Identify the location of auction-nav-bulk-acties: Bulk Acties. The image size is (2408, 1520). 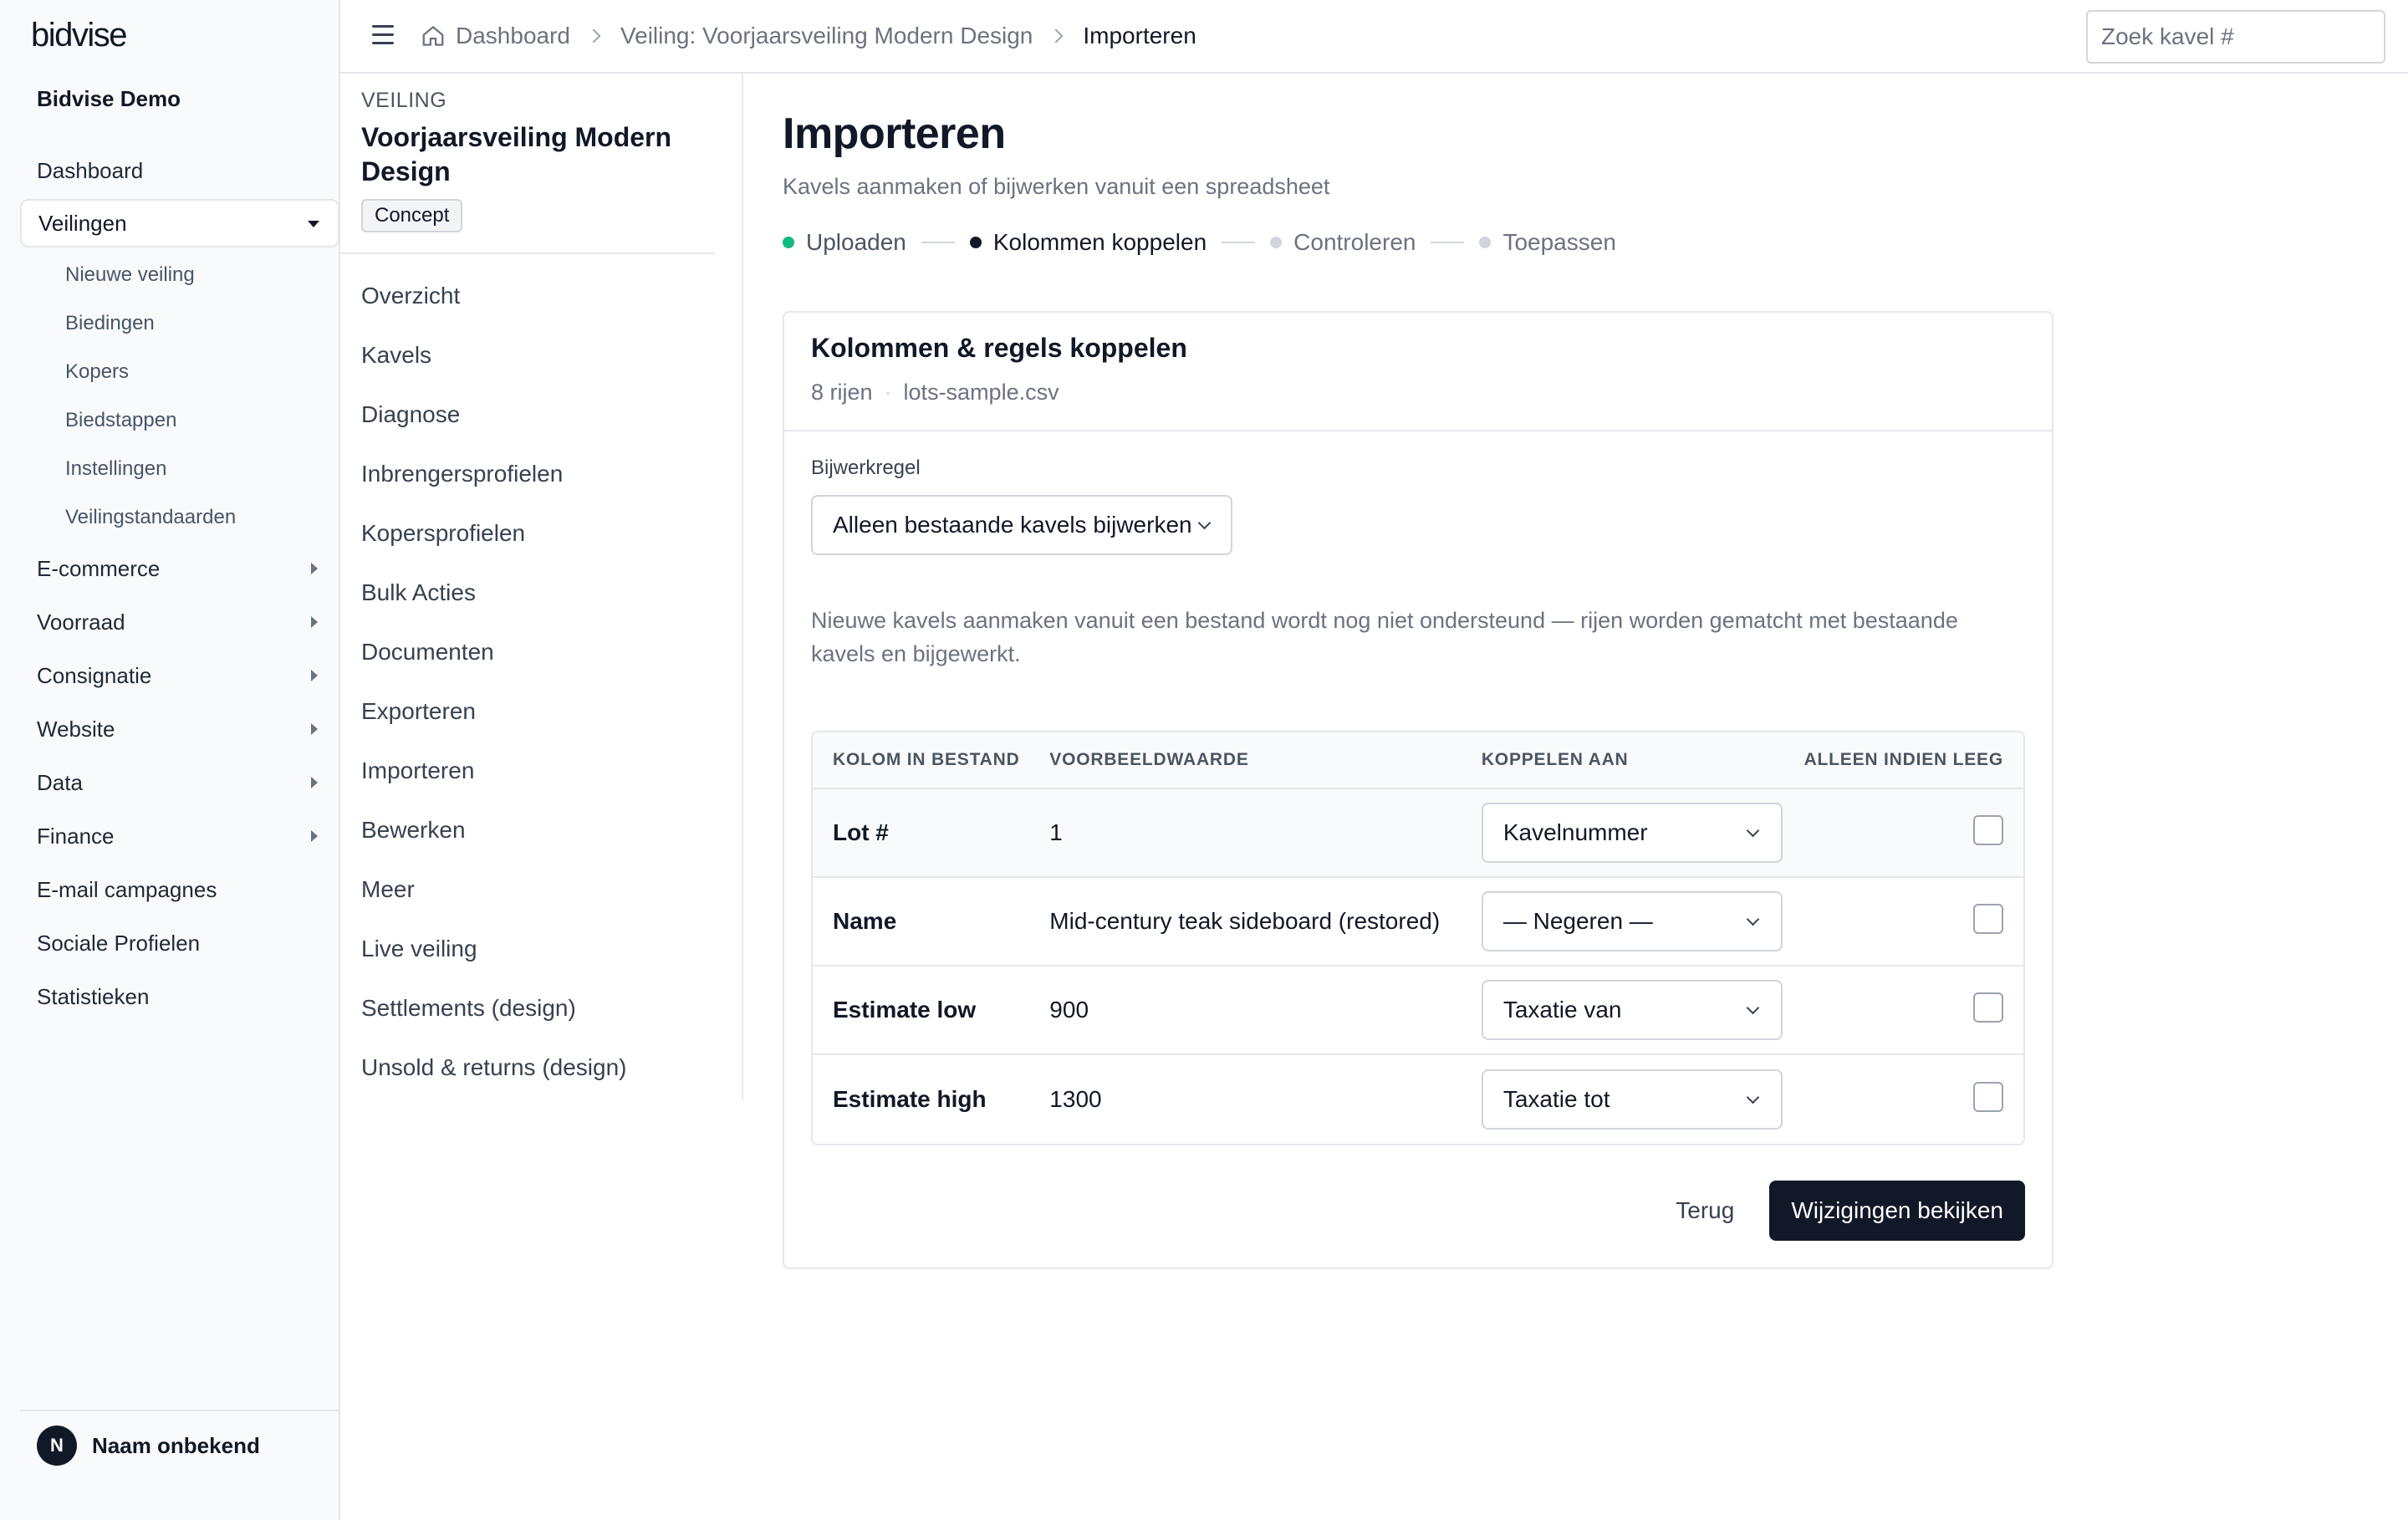
(494, 592).